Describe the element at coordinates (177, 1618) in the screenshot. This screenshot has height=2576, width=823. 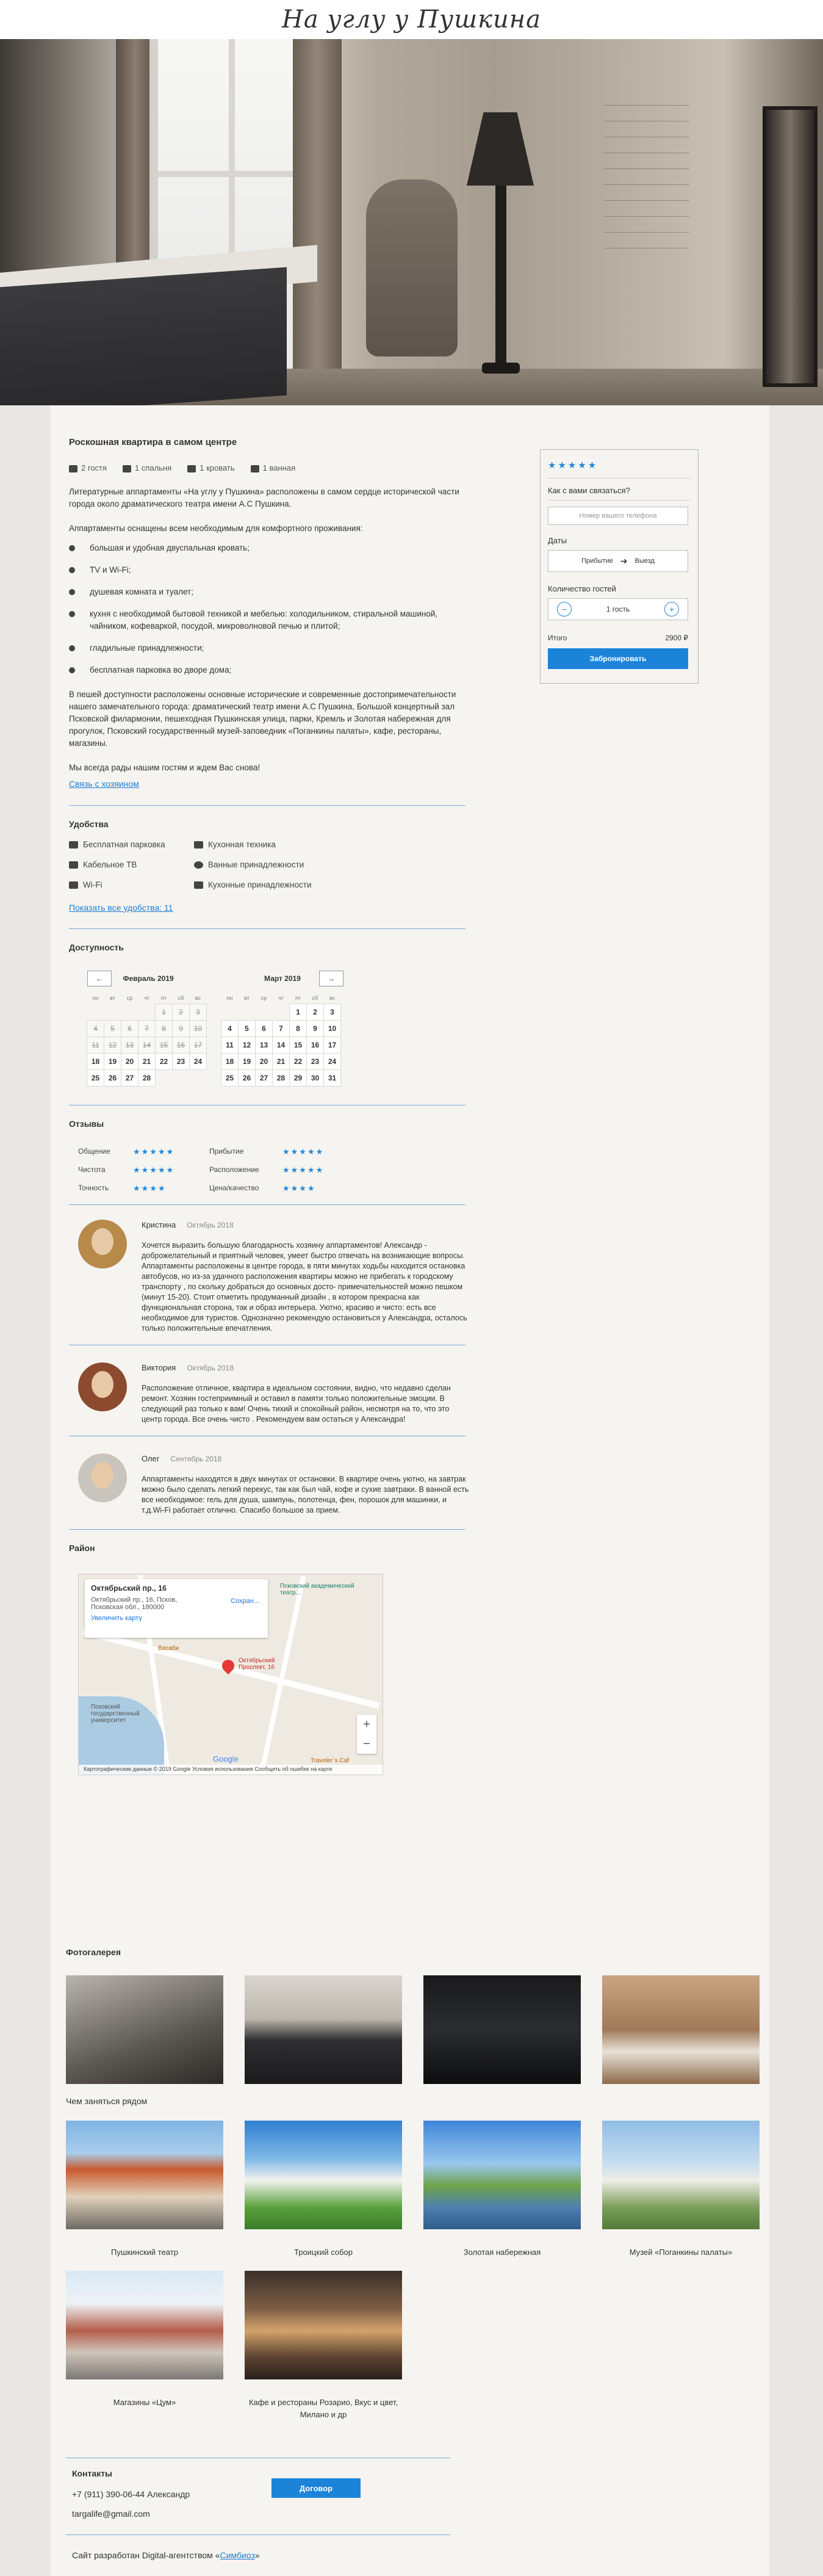
I see `enlarge-map-link: Увеличить карту` at that location.